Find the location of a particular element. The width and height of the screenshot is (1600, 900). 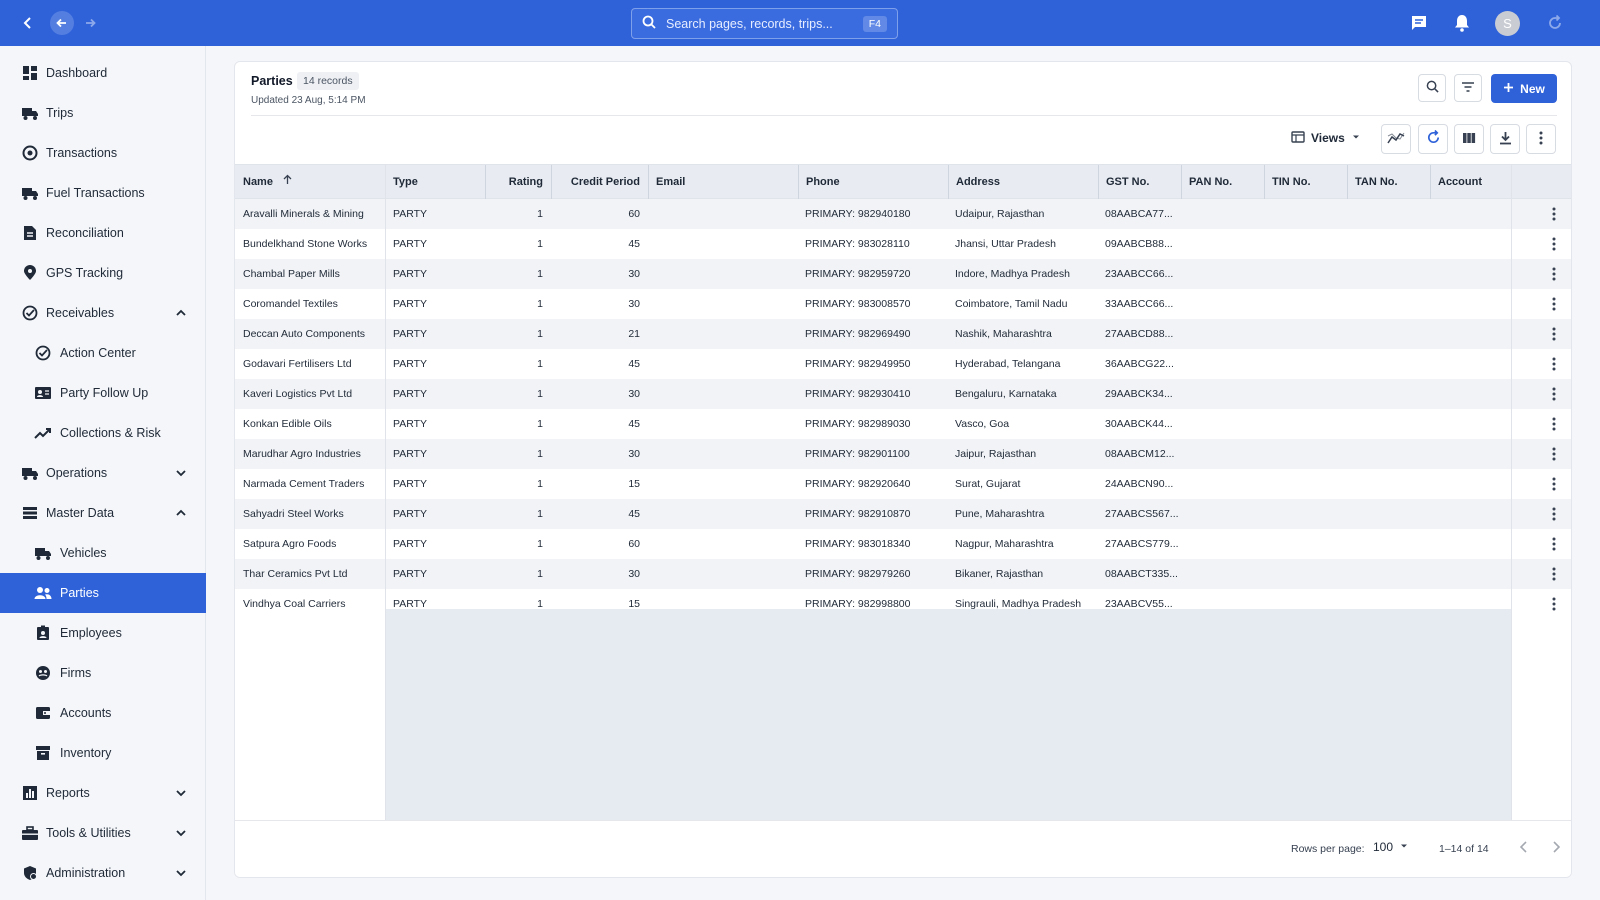

sidebar-item-fuel-transactions: Fuel Transactions is located at coordinates (103, 193).